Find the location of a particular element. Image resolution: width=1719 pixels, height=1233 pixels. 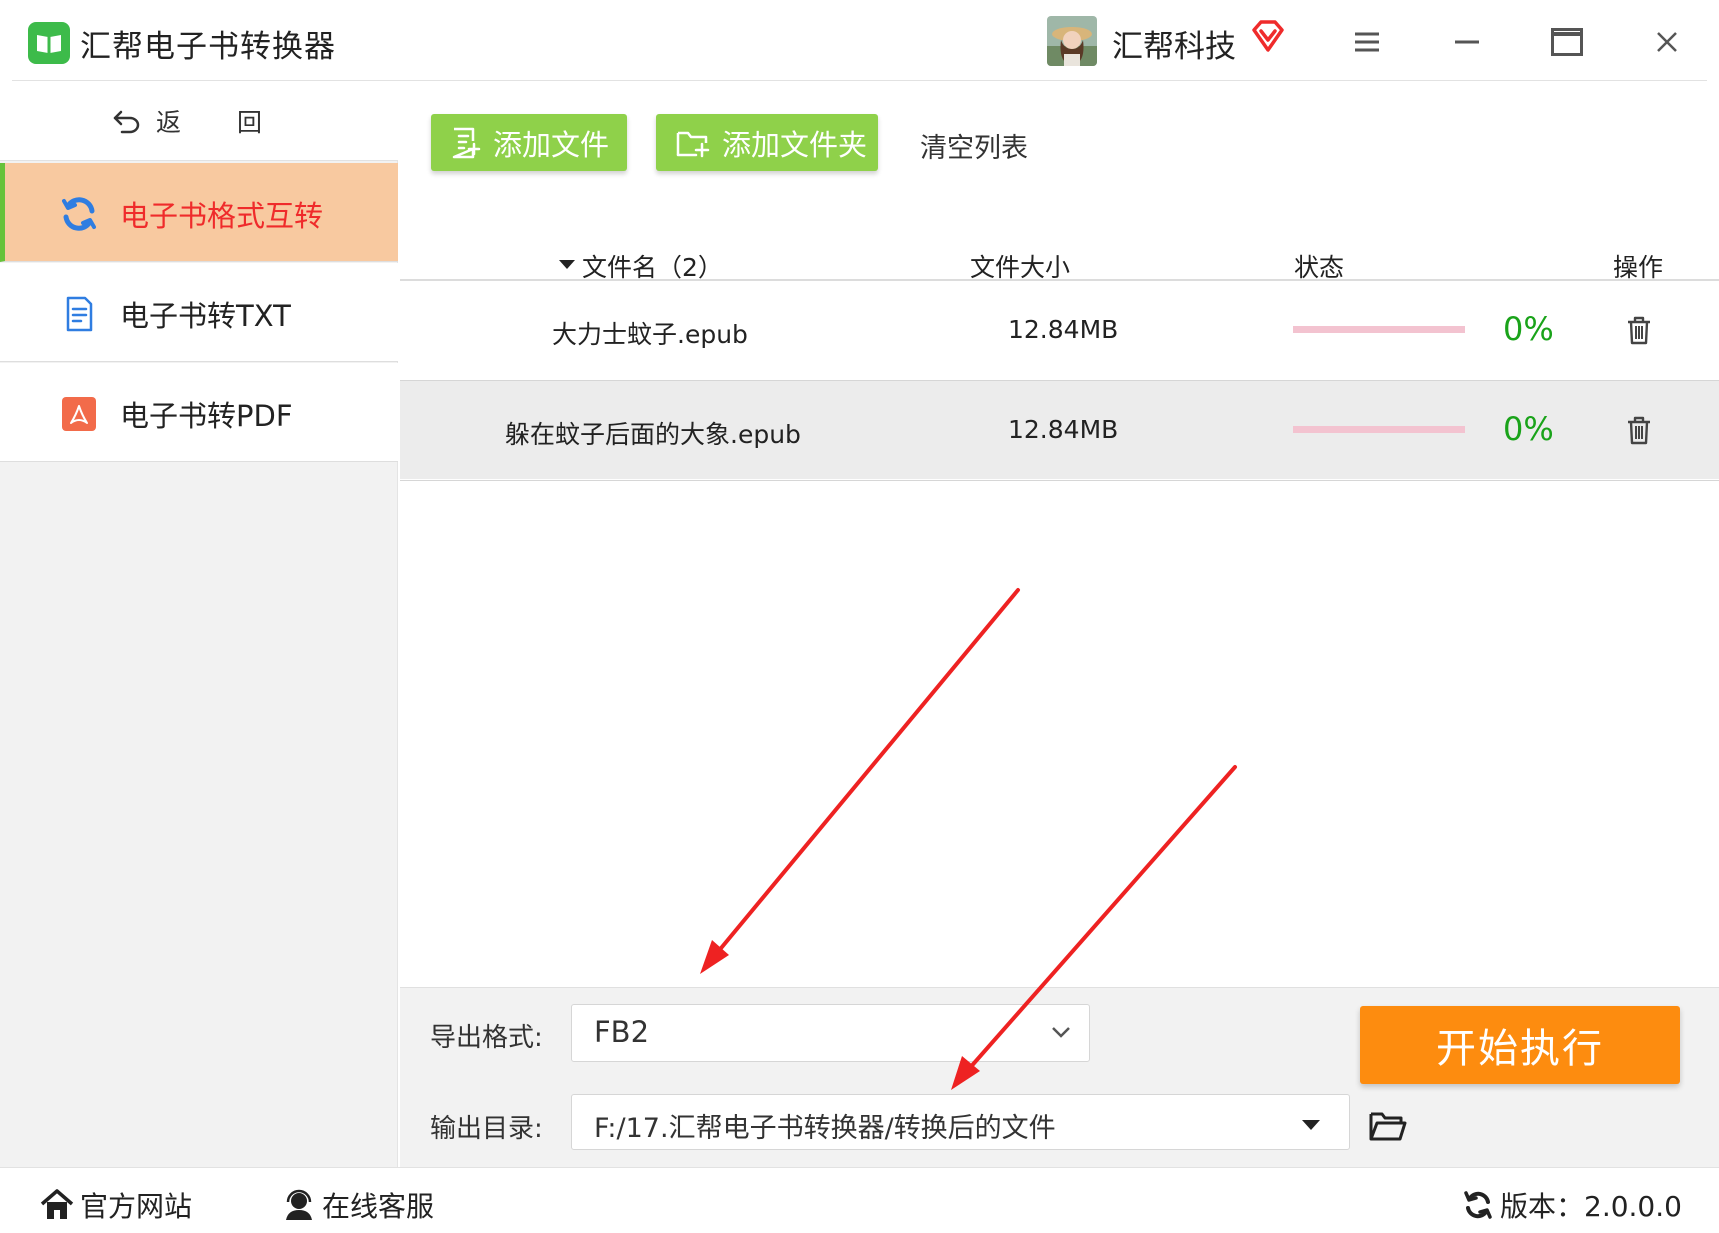

pdf-icon is located at coordinates (79, 414).